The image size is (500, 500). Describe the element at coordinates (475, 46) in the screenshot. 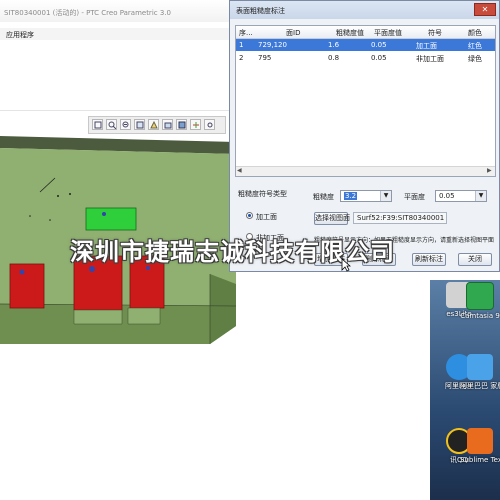

I see `cell-color: 红色` at that location.